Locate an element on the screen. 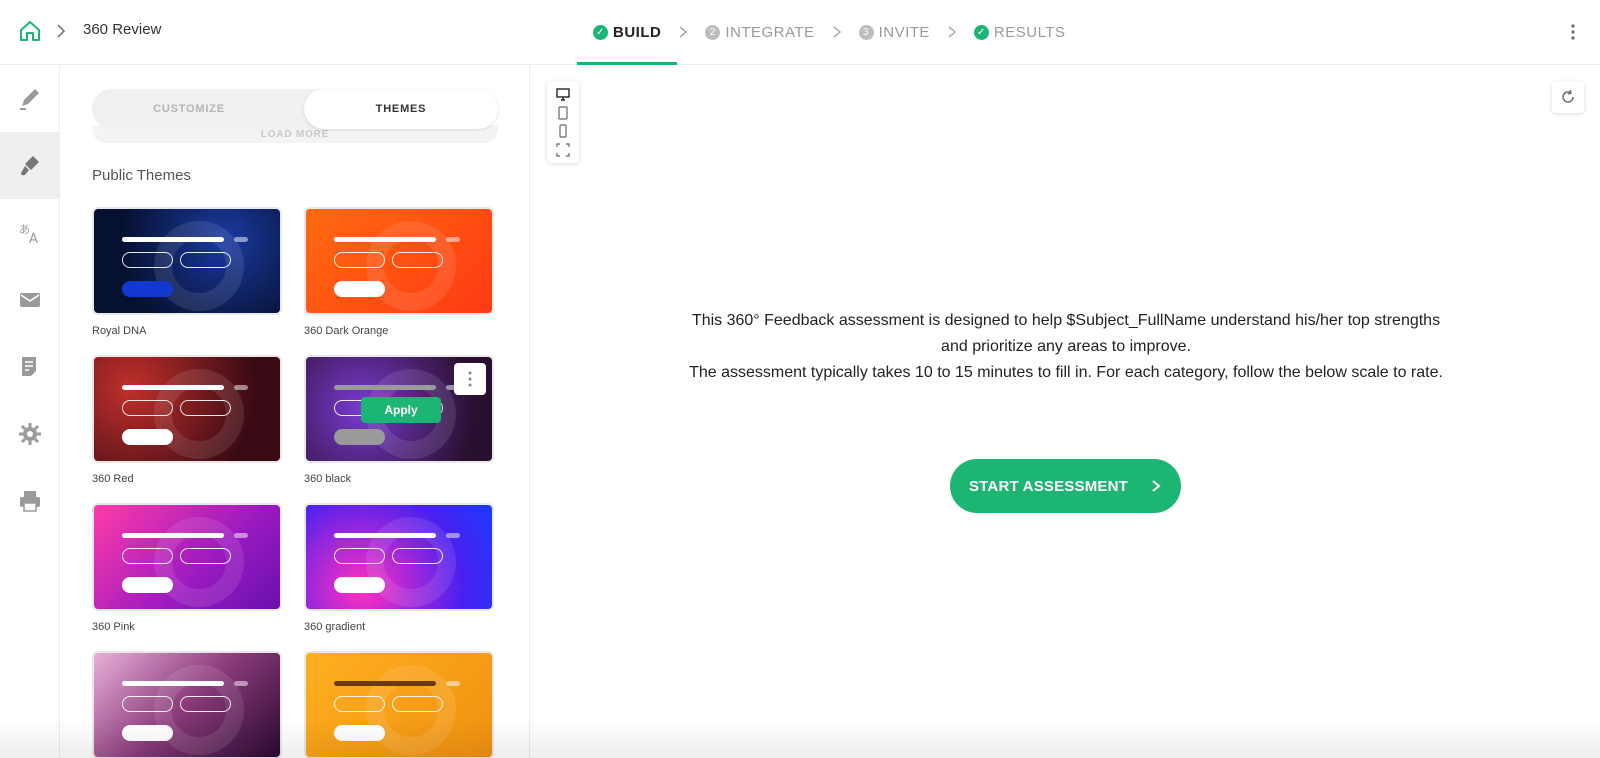 This screenshot has width=1600, height=758. paint-brush-icon is located at coordinates (29, 165).